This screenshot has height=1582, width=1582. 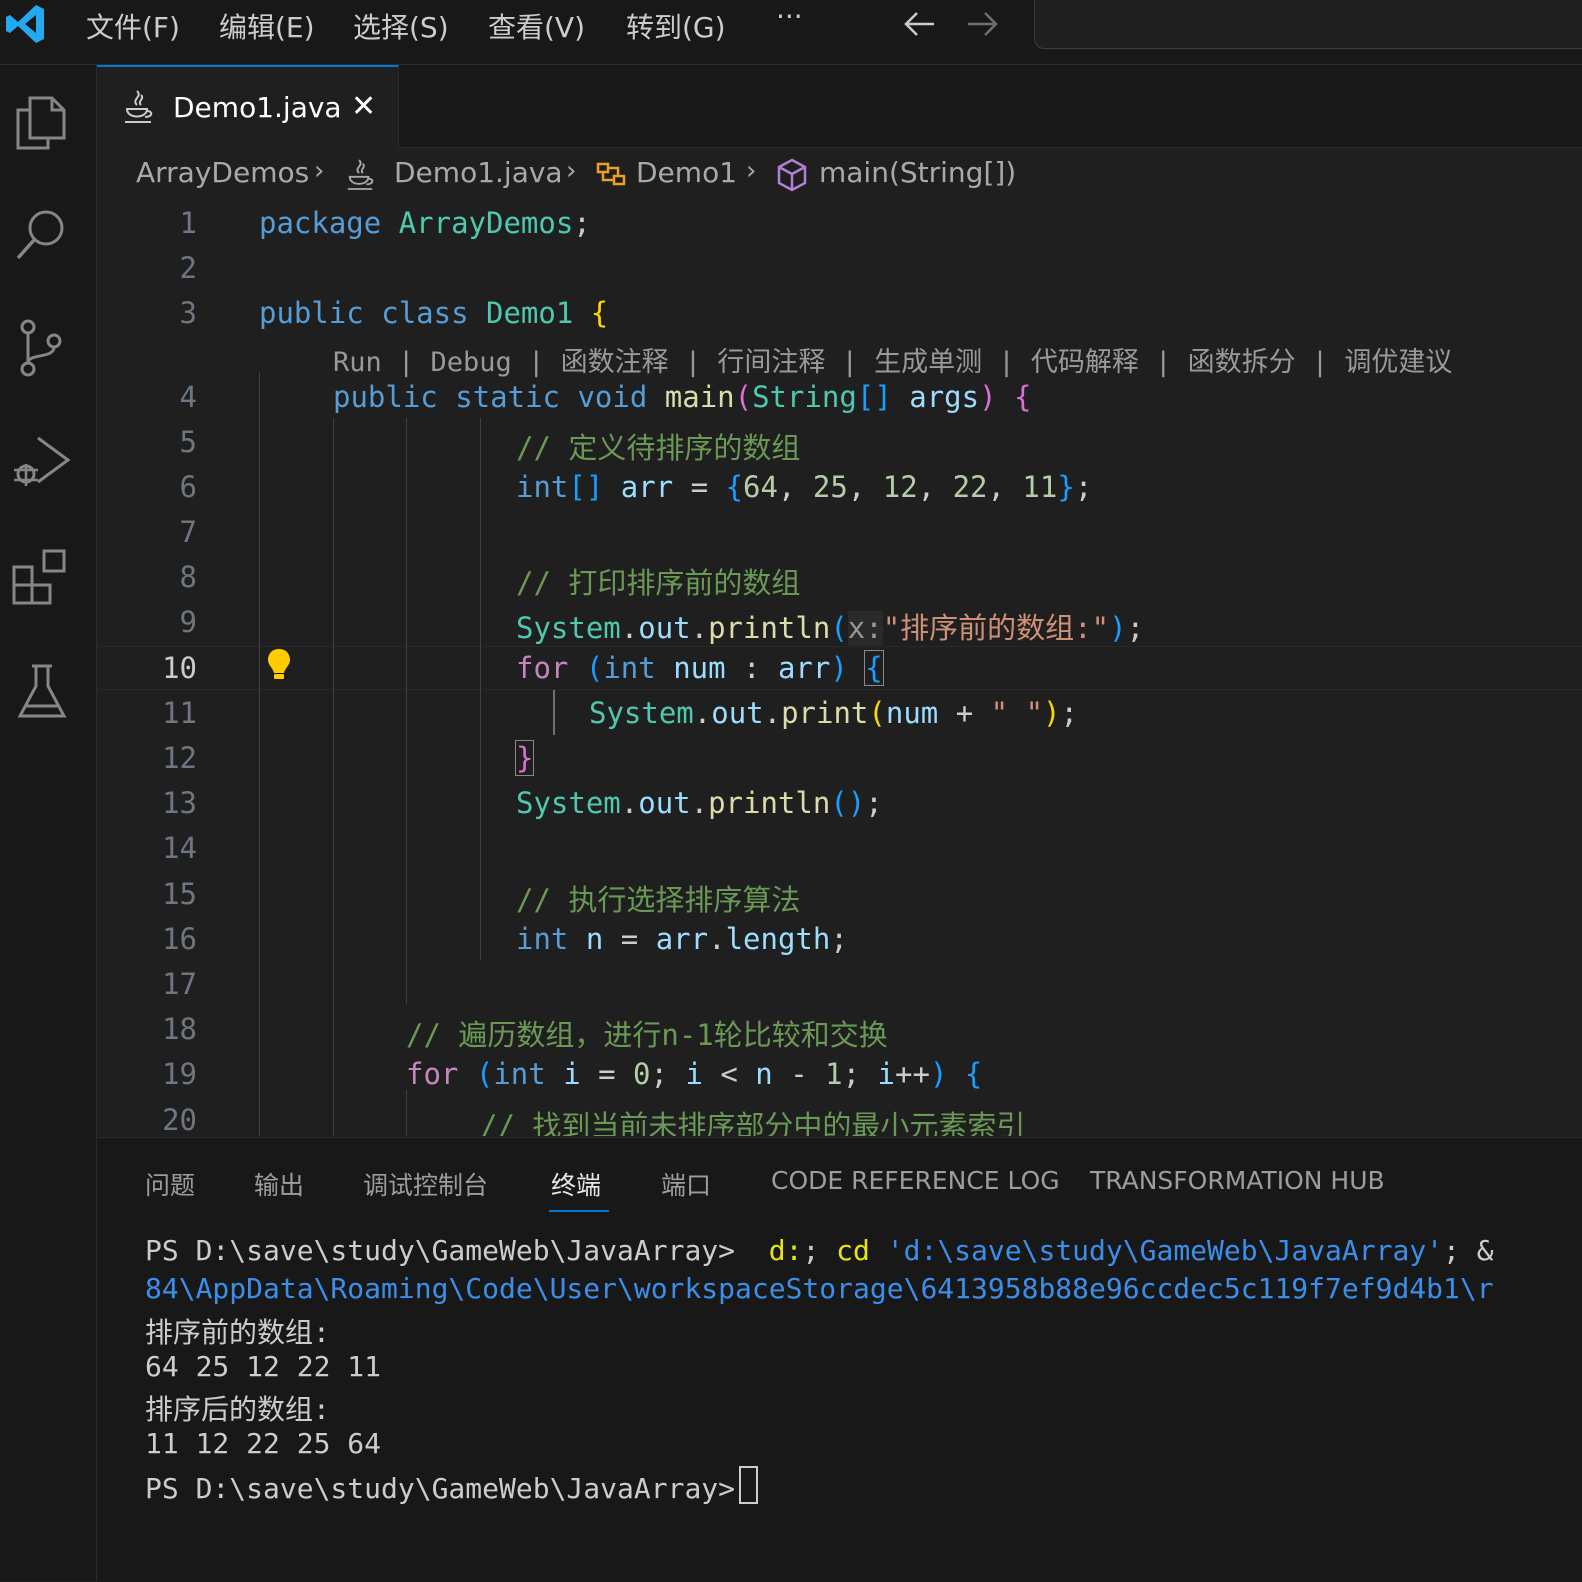 I want to click on code-line: int n = arr.length;, so click(x=682, y=939).